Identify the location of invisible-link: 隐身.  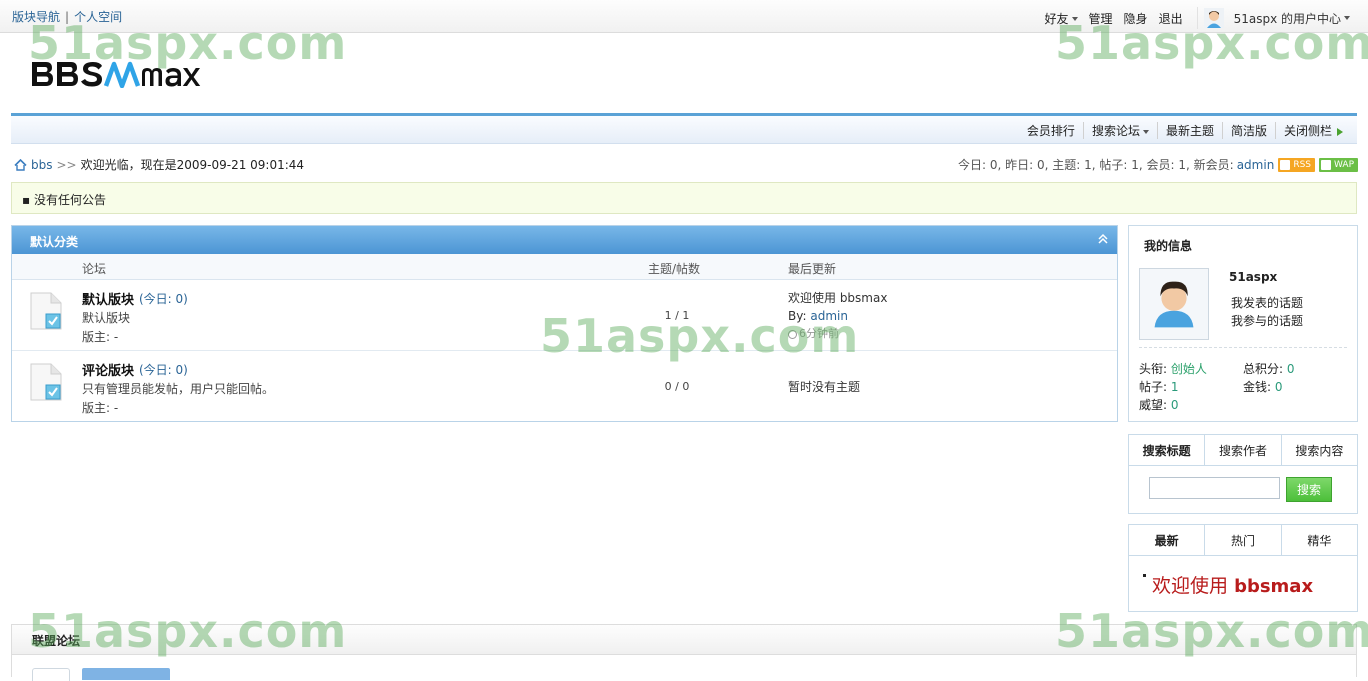
(1136, 18).